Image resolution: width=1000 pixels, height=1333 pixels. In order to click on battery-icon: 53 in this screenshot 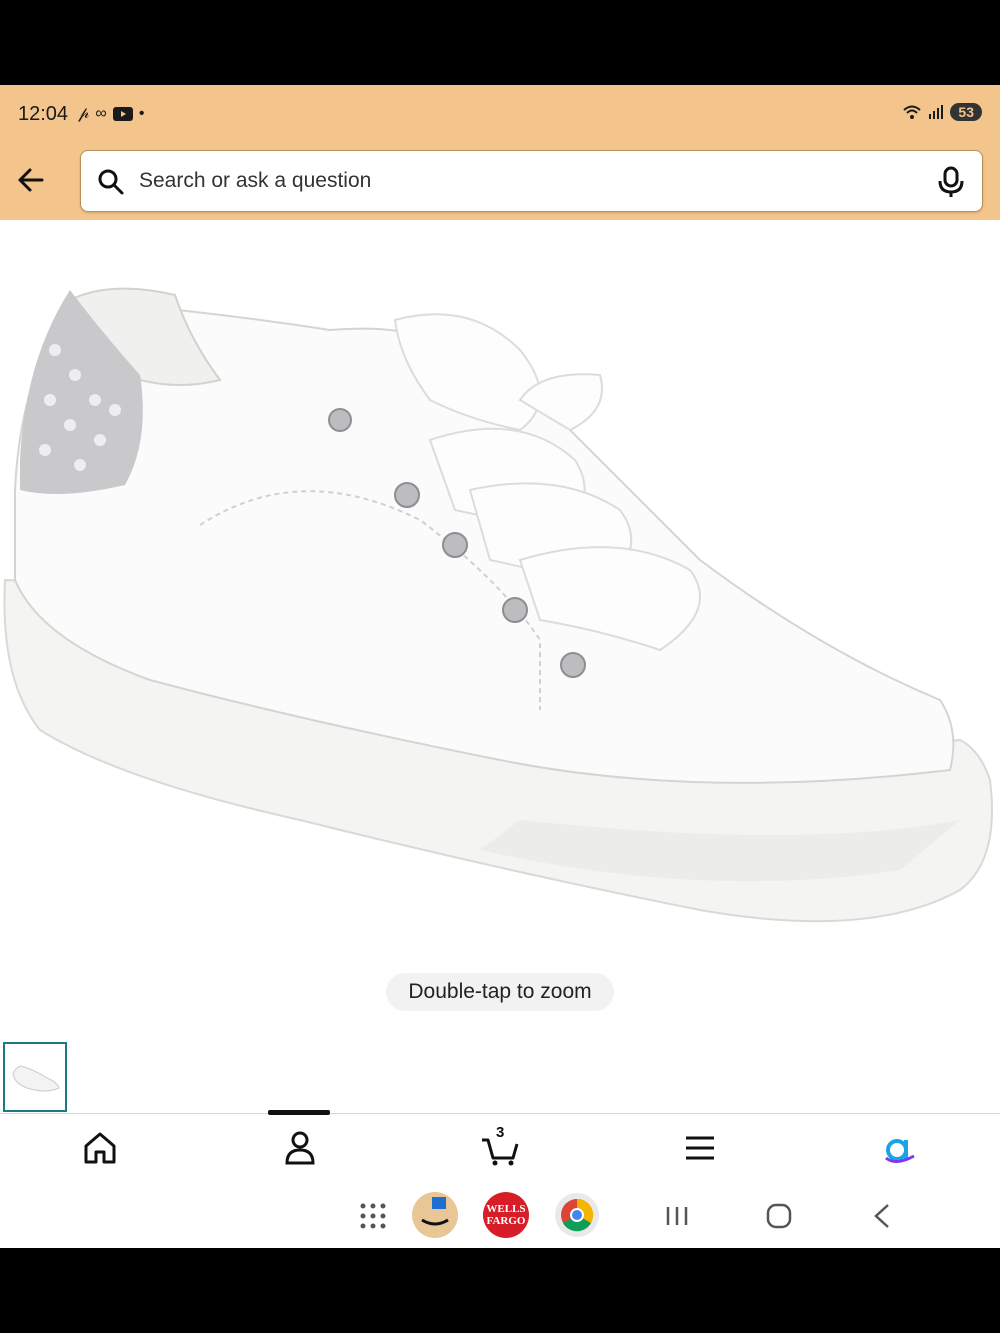, I will do `click(966, 112)`.